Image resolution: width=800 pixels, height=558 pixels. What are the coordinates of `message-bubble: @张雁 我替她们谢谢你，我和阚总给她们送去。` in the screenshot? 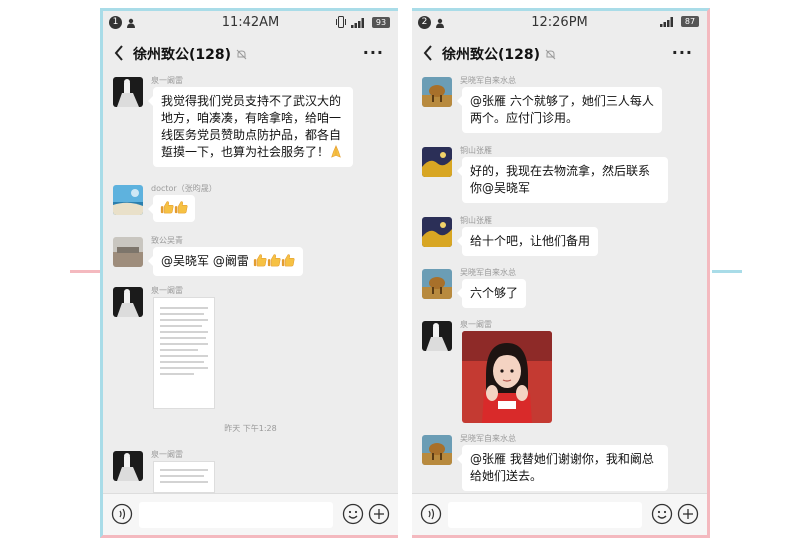 It's located at (562, 468).